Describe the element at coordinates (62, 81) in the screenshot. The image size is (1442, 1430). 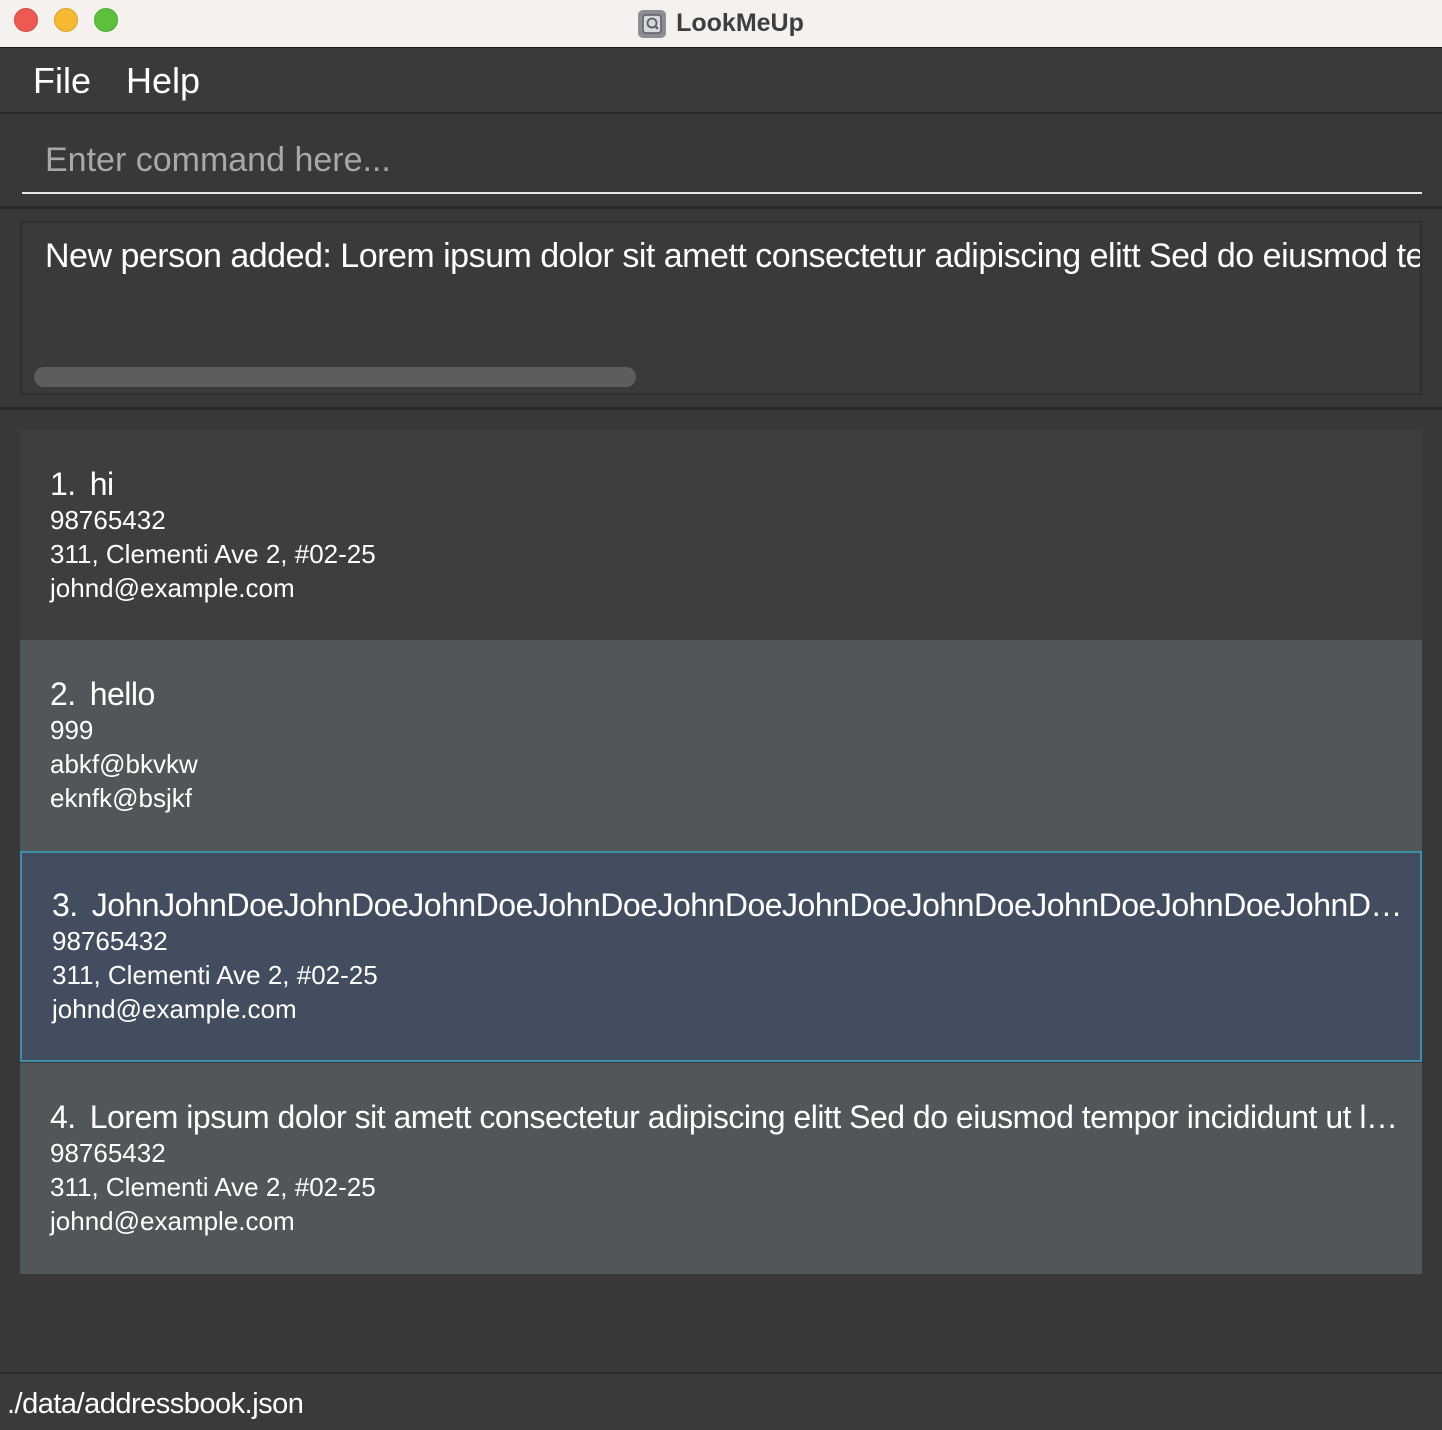
I see `menu-file: File` at that location.